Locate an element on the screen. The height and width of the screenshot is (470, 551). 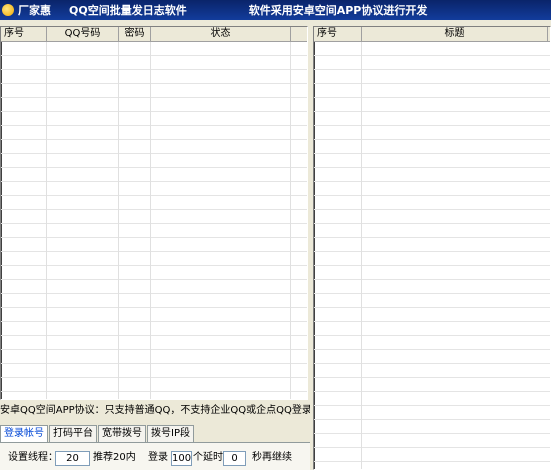
posts-list-header: 序号 标题 is located at coordinates (432, 34).